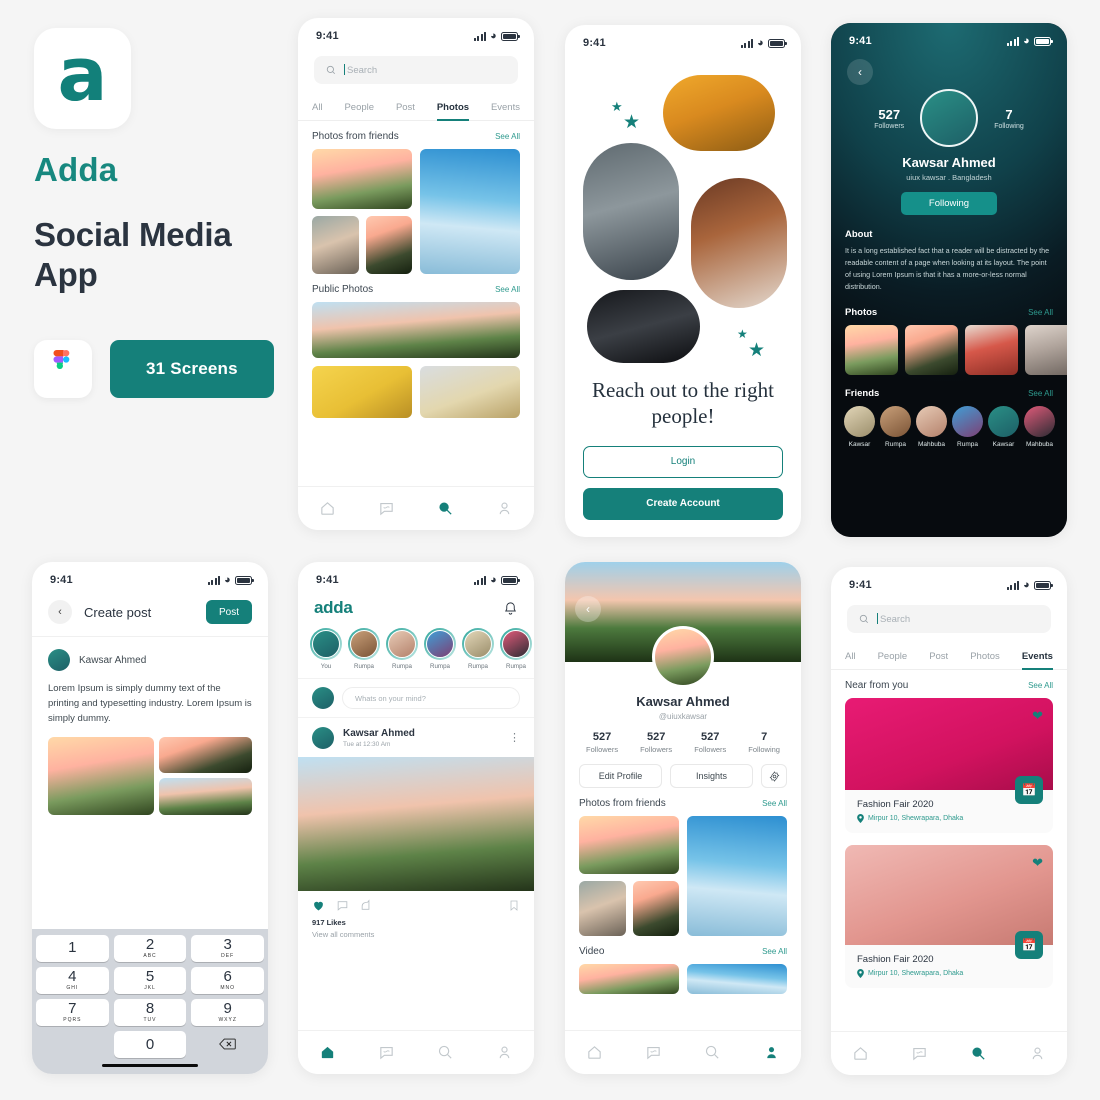 The width and height of the screenshot is (1100, 1100). I want to click on insights-button: Insights, so click(711, 776).